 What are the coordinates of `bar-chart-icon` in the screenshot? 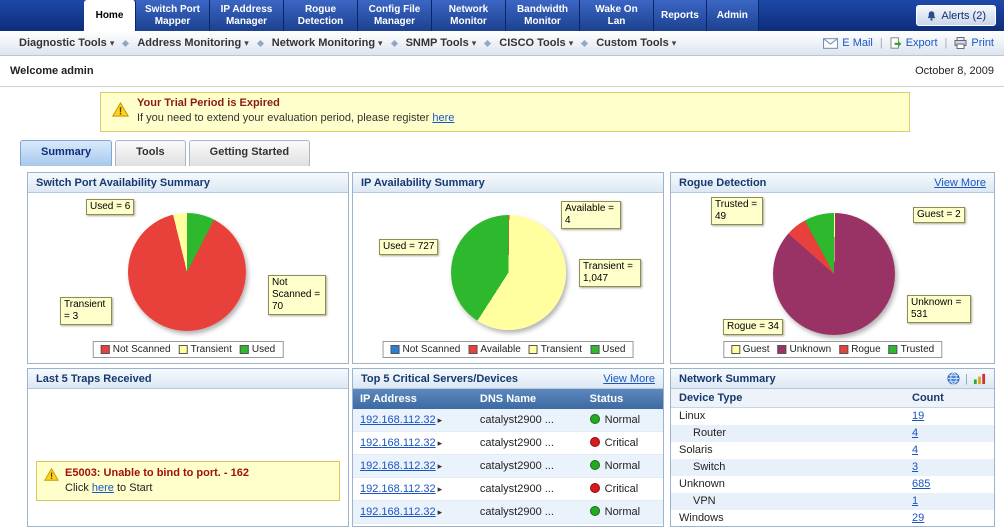 It's located at (979, 378).